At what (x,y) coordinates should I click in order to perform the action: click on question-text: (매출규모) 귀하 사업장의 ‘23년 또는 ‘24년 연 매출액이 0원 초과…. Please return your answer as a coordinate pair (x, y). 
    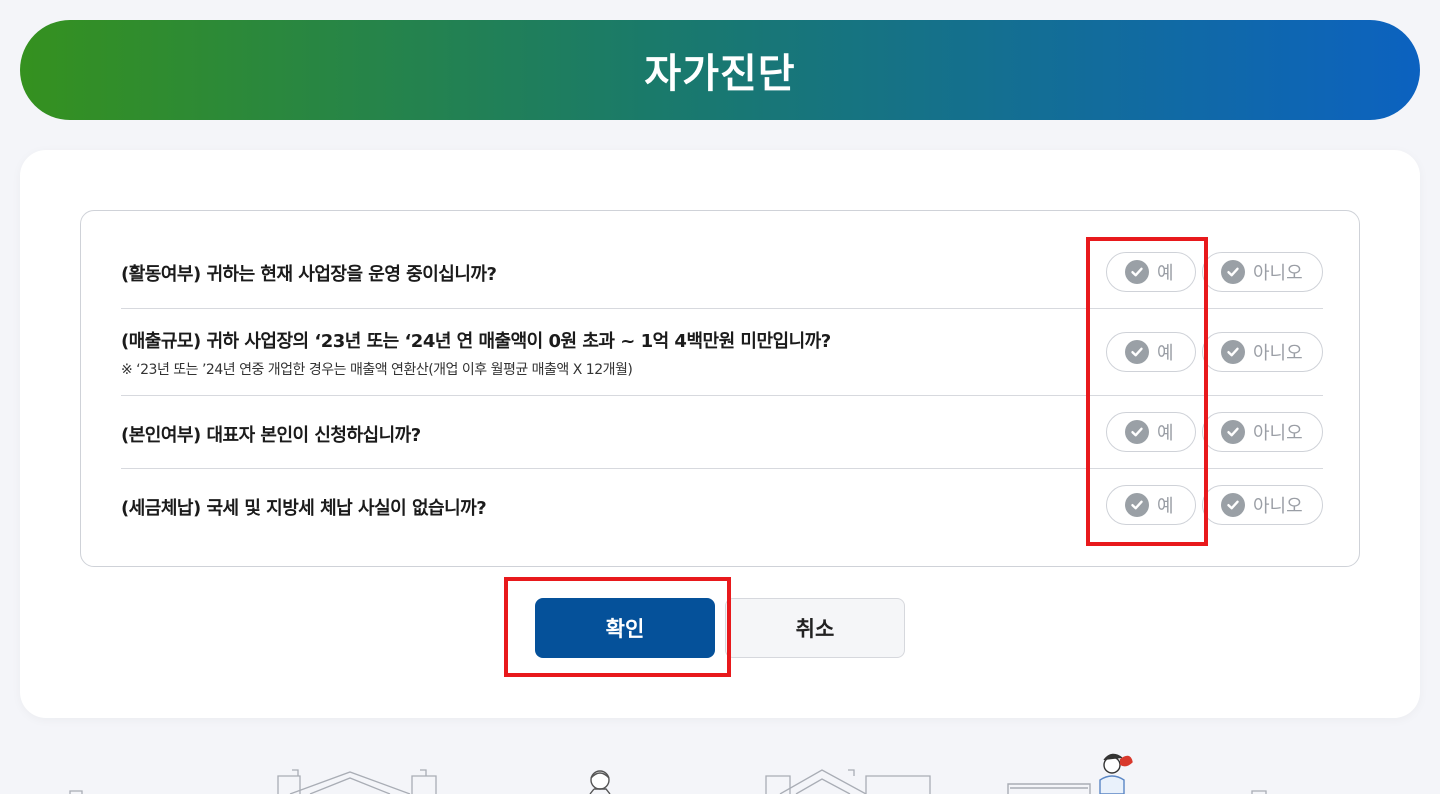
    Looking at the image, I should click on (476, 341).